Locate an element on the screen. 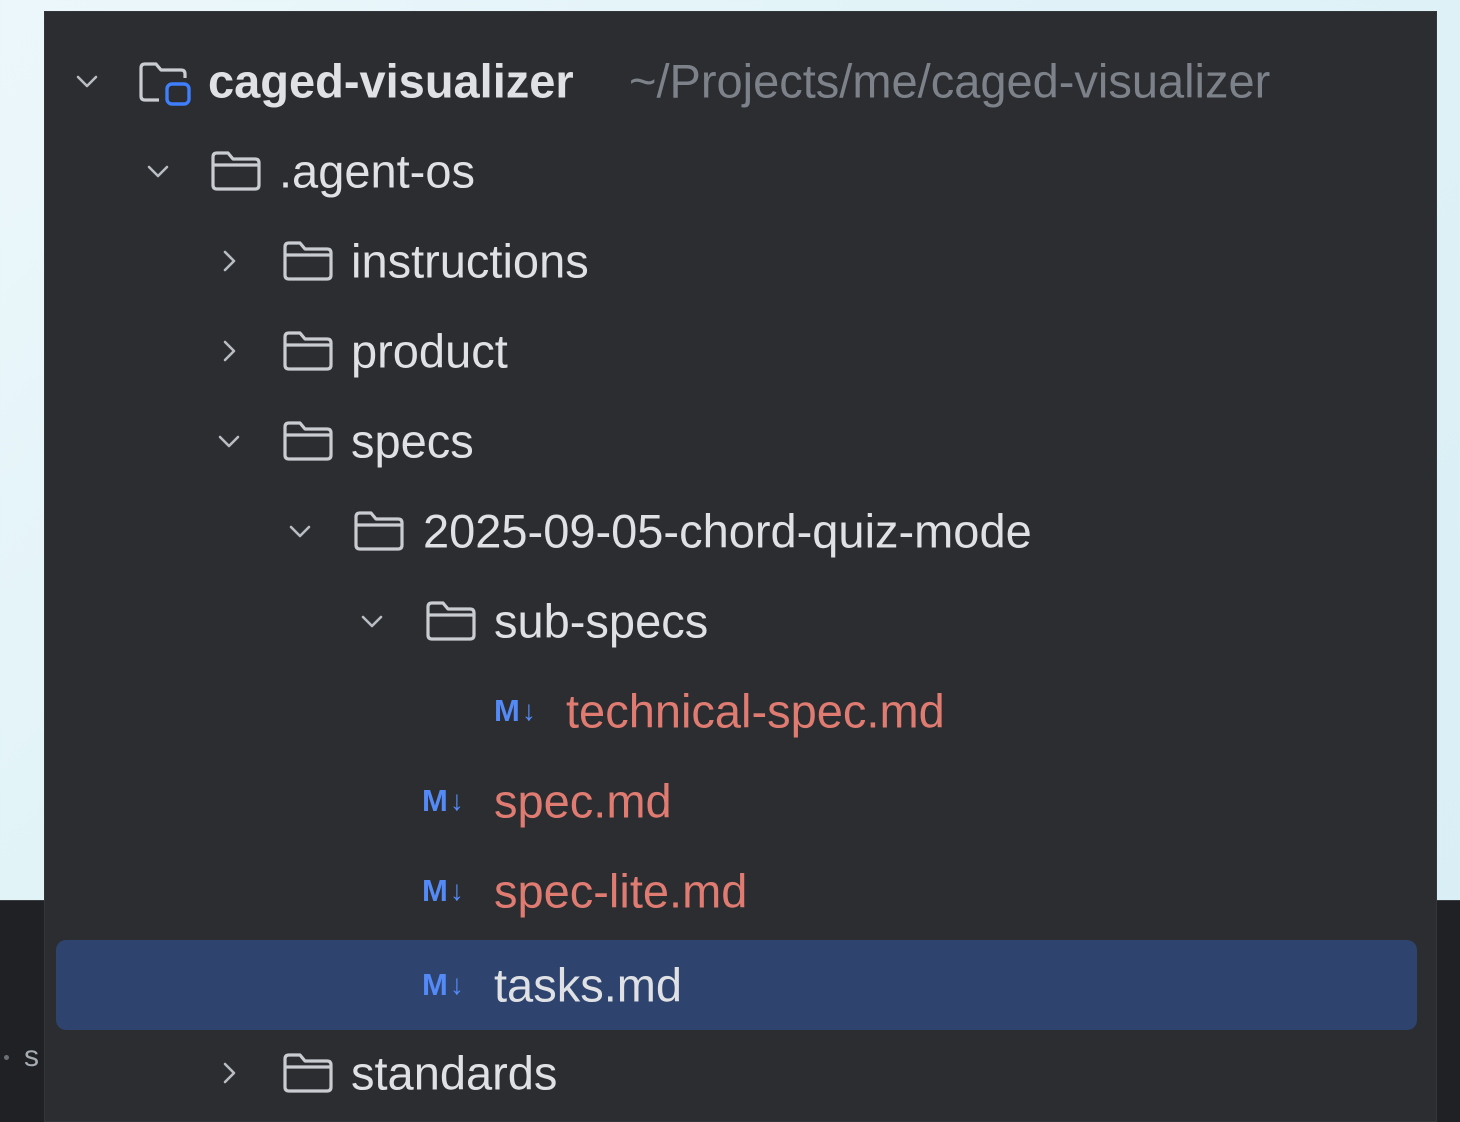 The height and width of the screenshot is (1122, 1460). module-folder-icon is located at coordinates (165, 82).